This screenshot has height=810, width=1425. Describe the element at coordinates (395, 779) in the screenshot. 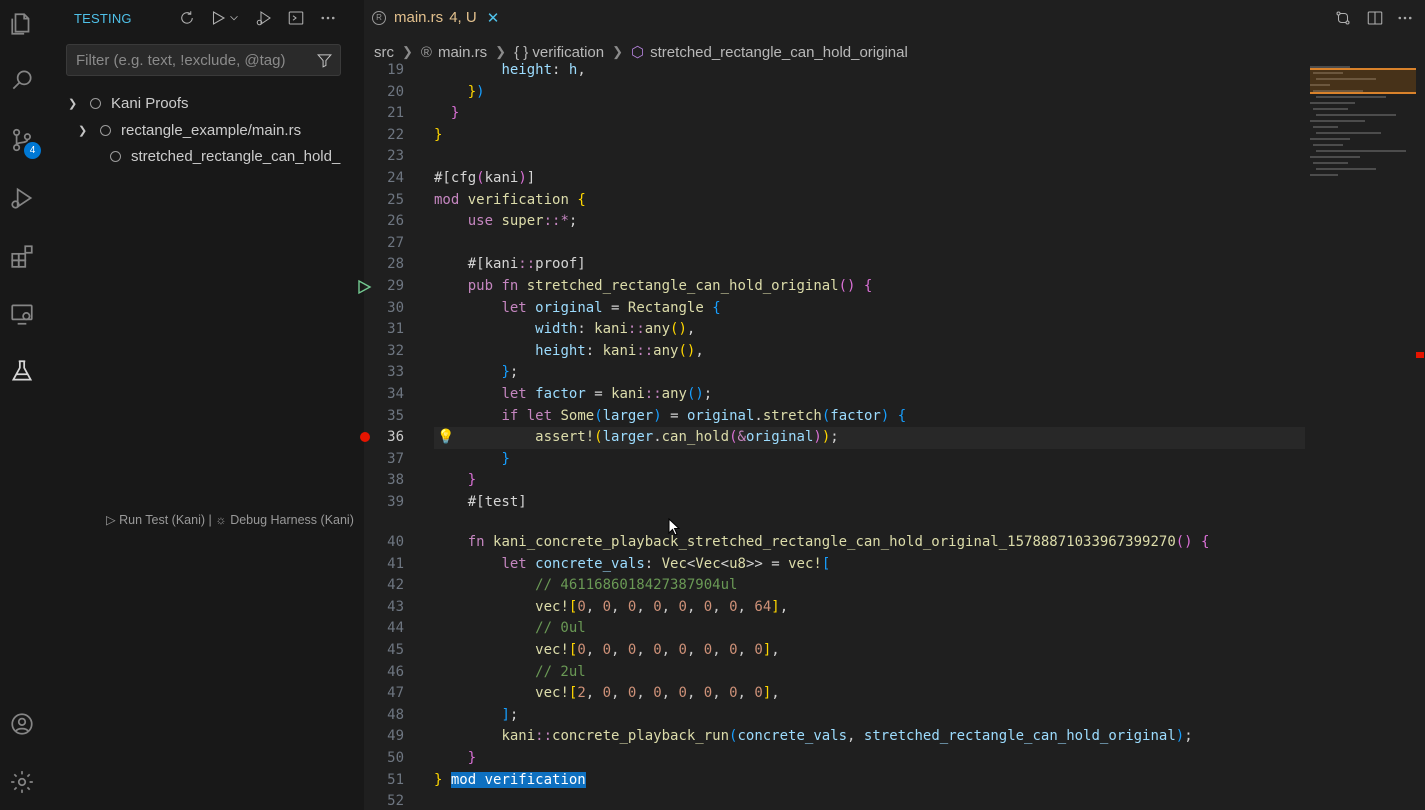

I see `line-number: 51` at that location.